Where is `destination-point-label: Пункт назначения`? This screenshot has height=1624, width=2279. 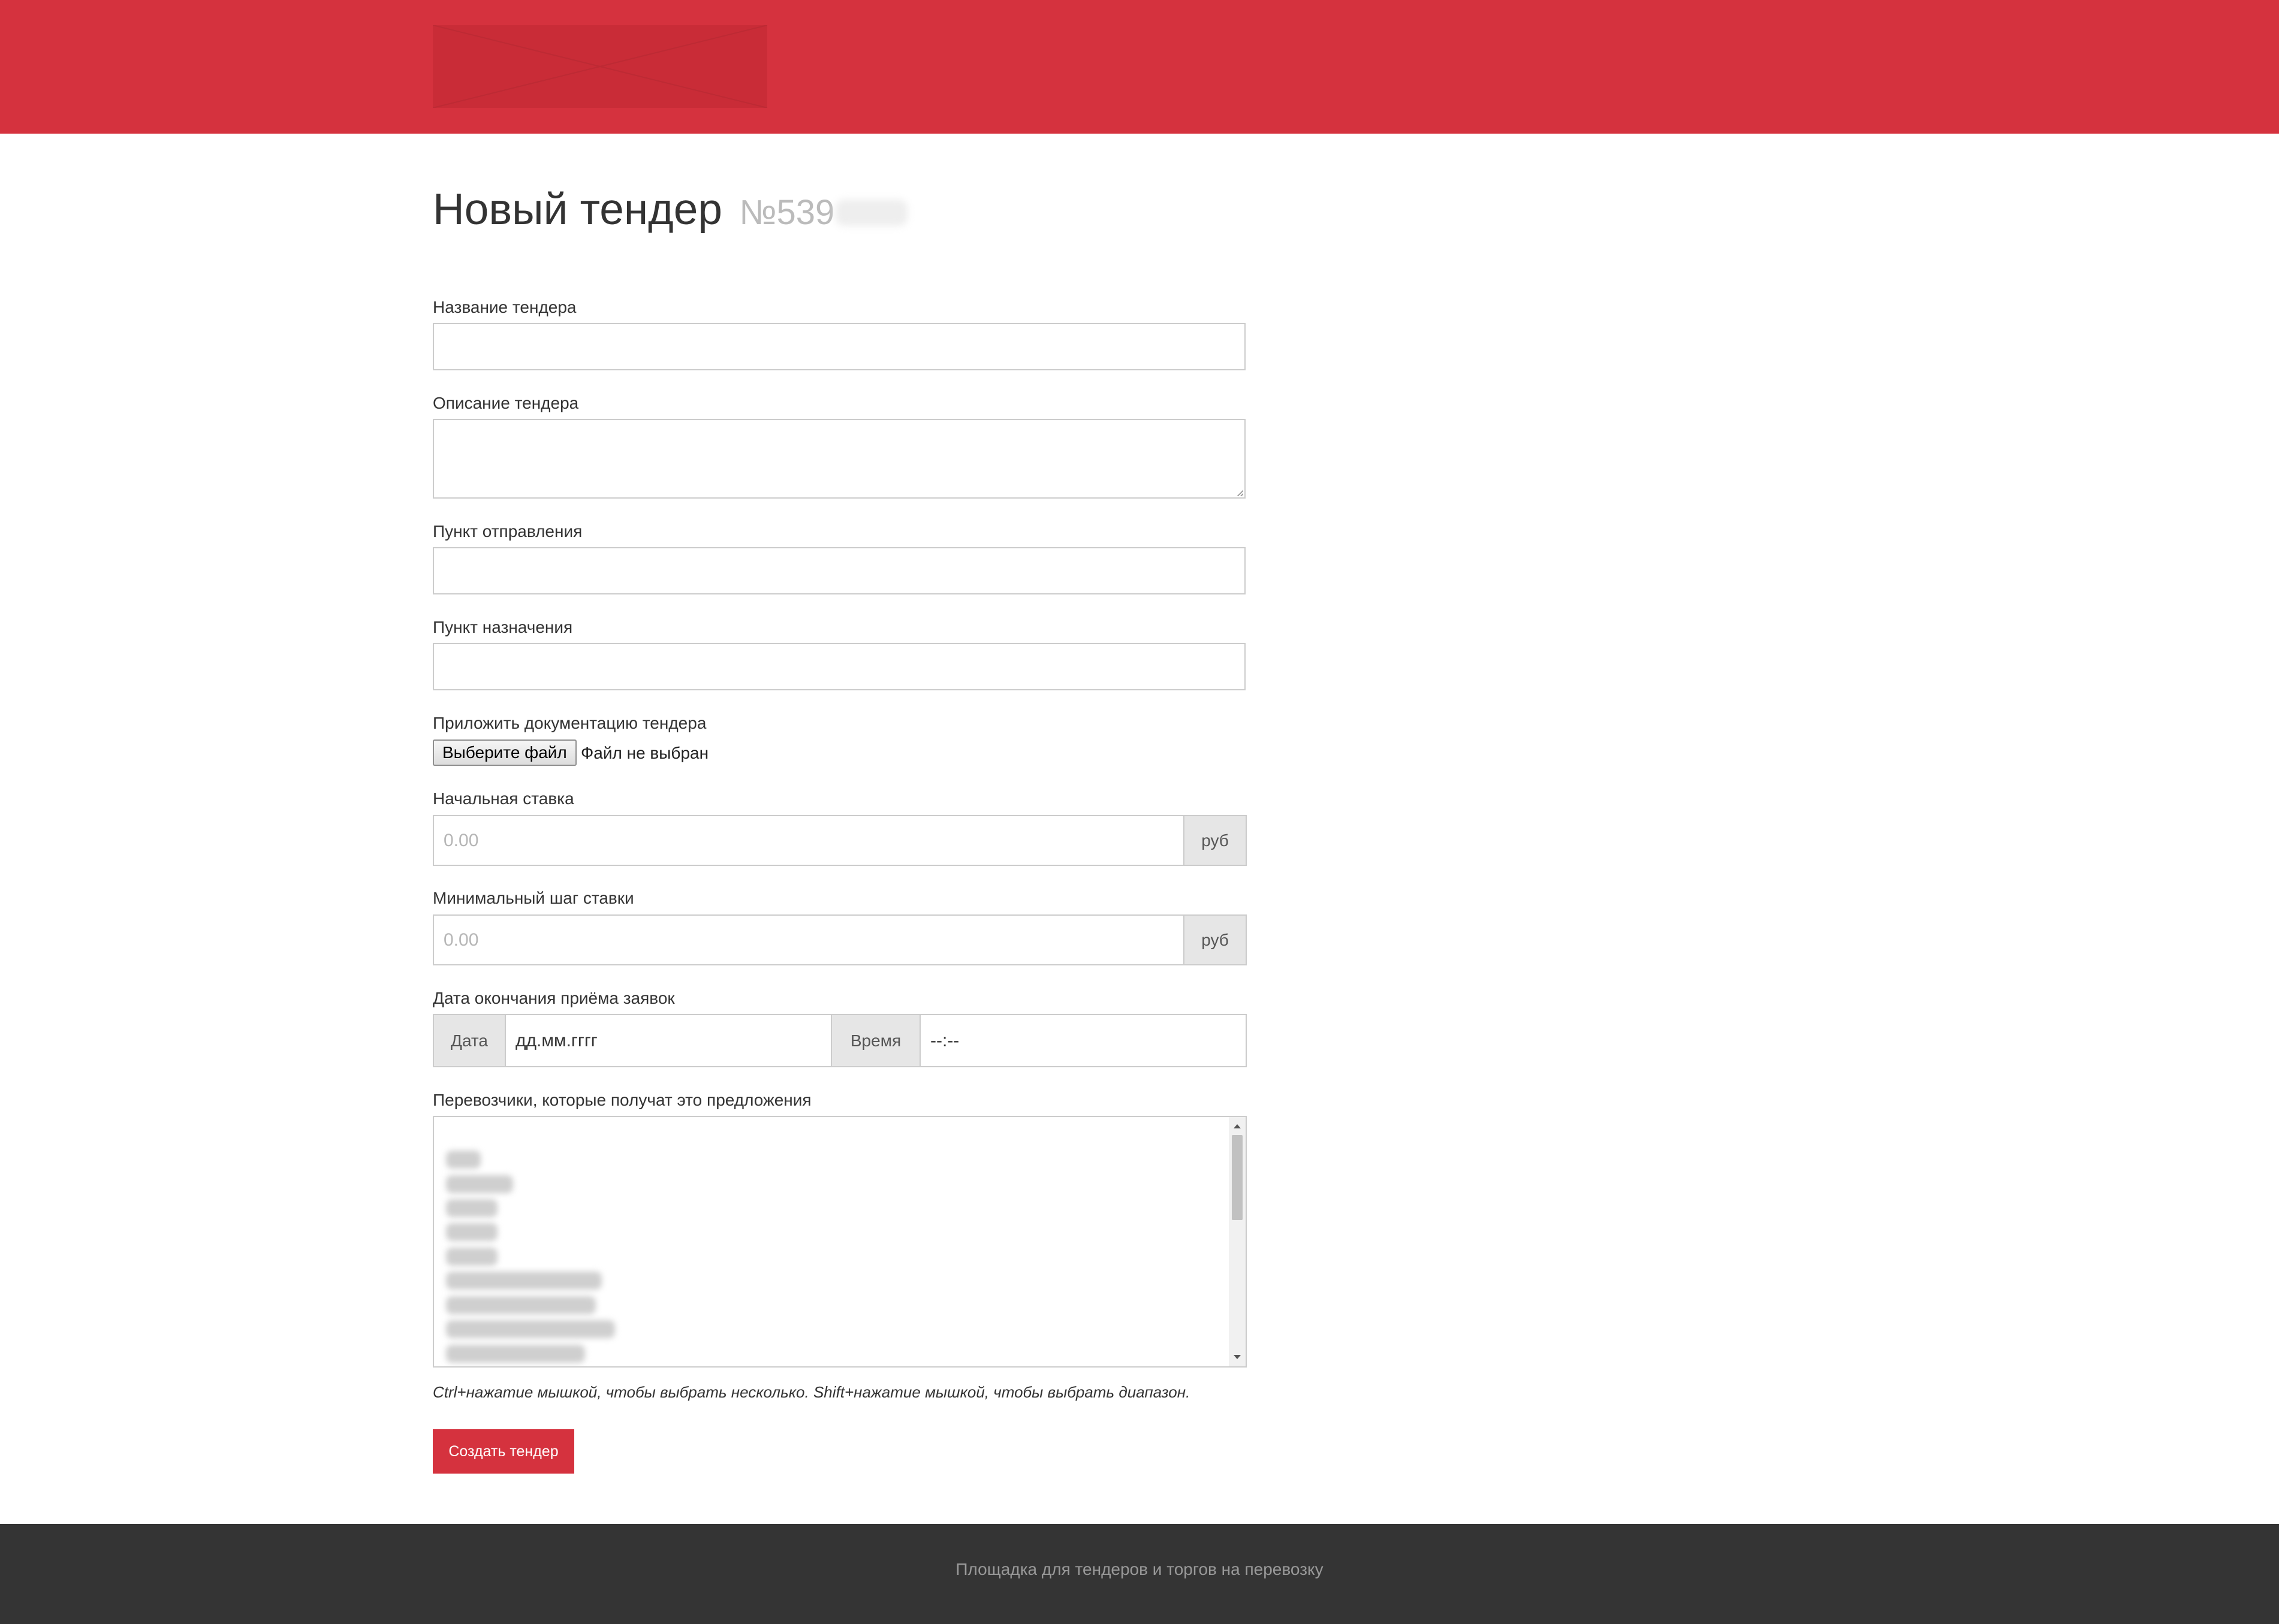 destination-point-label: Пункт назначения is located at coordinates (503, 627).